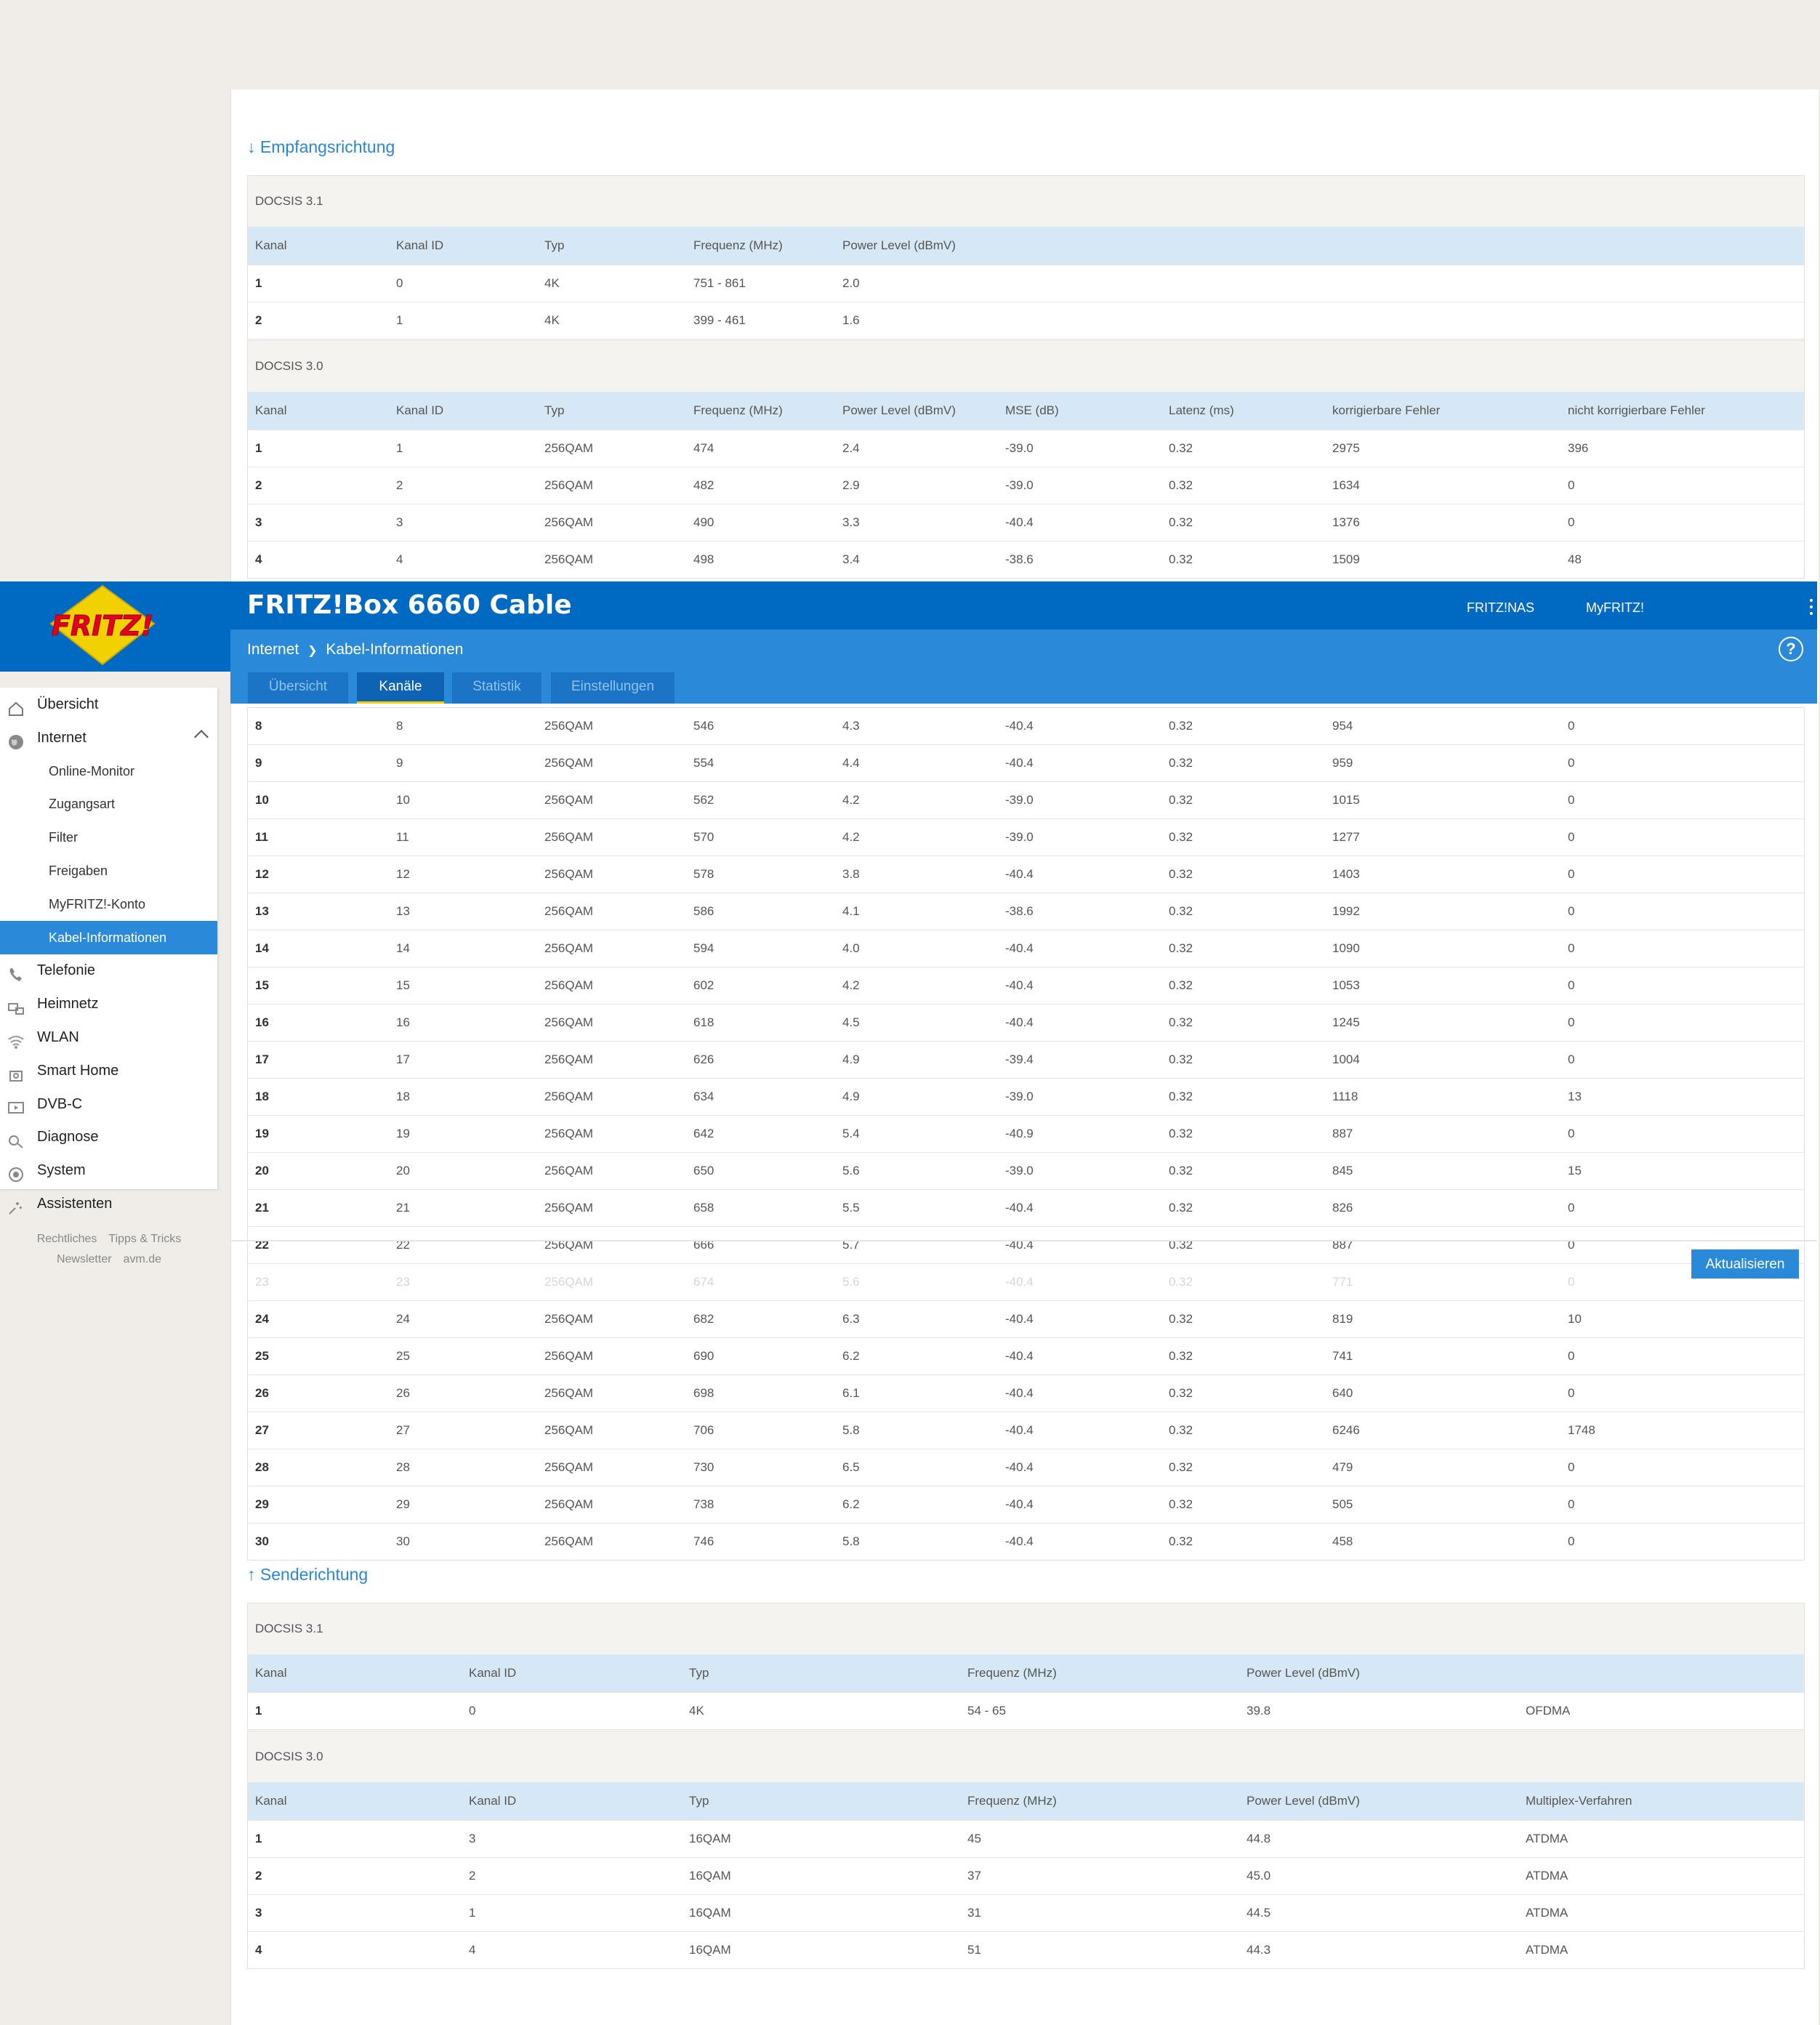  What do you see at coordinates (108, 904) in the screenshot?
I see `sidebar-item-myfritz-konto: MyFRITZ!-Konto` at bounding box center [108, 904].